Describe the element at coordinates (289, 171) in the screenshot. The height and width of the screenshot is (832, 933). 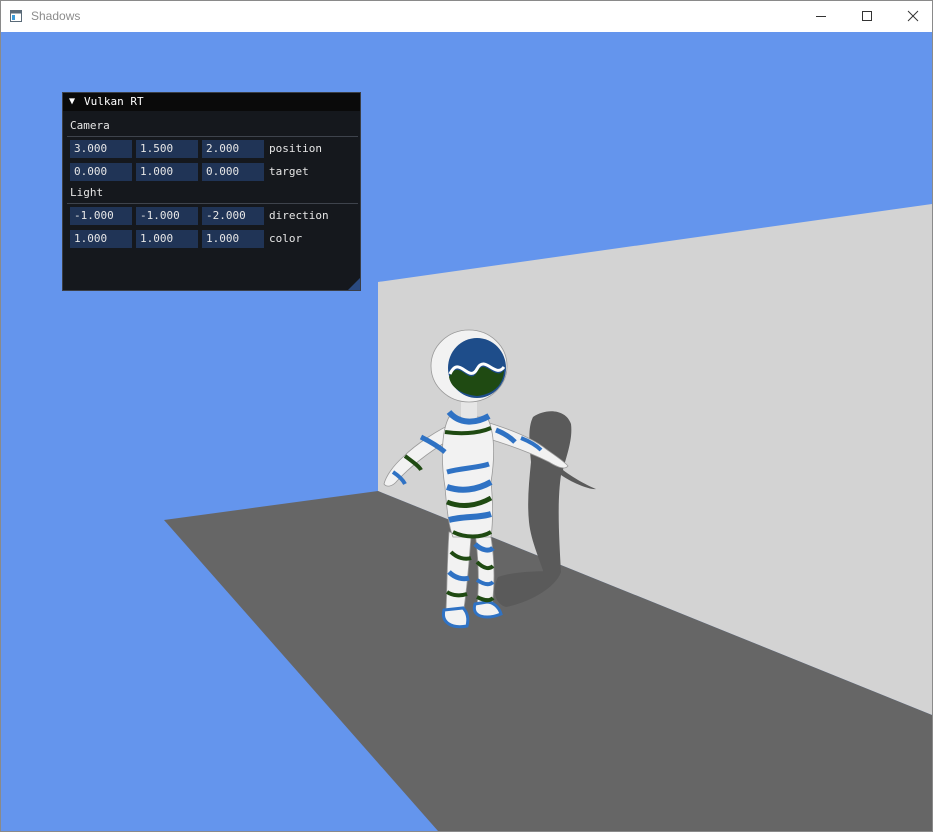
I see `camera-target-label: target` at that location.